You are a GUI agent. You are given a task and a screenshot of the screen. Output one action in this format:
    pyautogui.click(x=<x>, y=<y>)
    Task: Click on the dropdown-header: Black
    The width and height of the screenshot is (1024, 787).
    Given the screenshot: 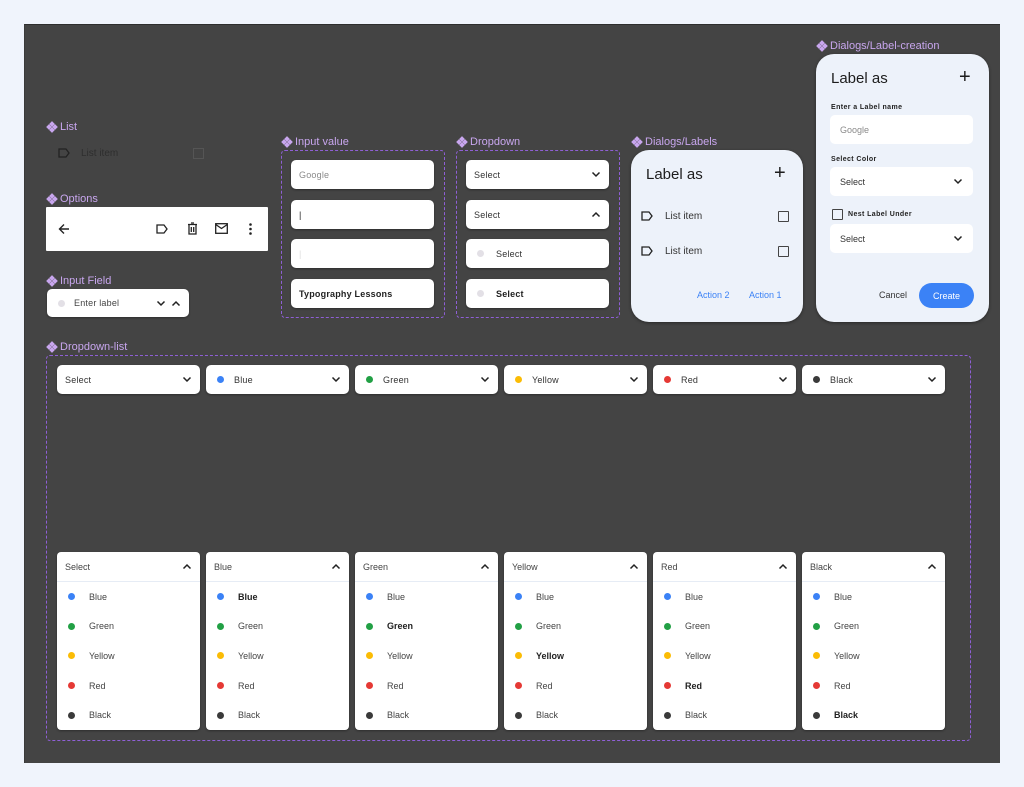 What is the action you would take?
    pyautogui.click(x=873, y=567)
    